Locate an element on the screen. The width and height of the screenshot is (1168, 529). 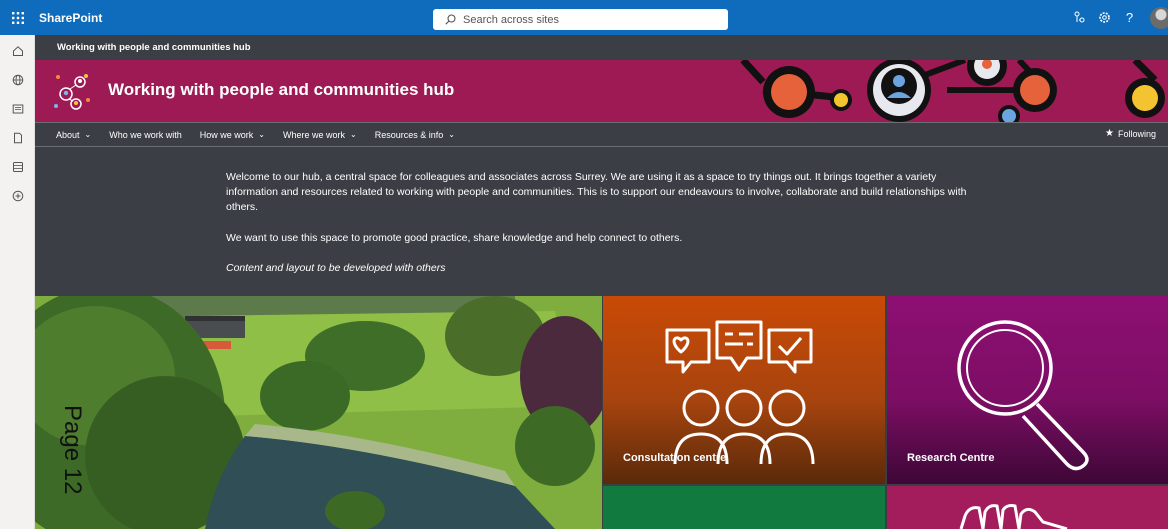
site-title: Working with people and communities hub is located at coordinates (281, 90).